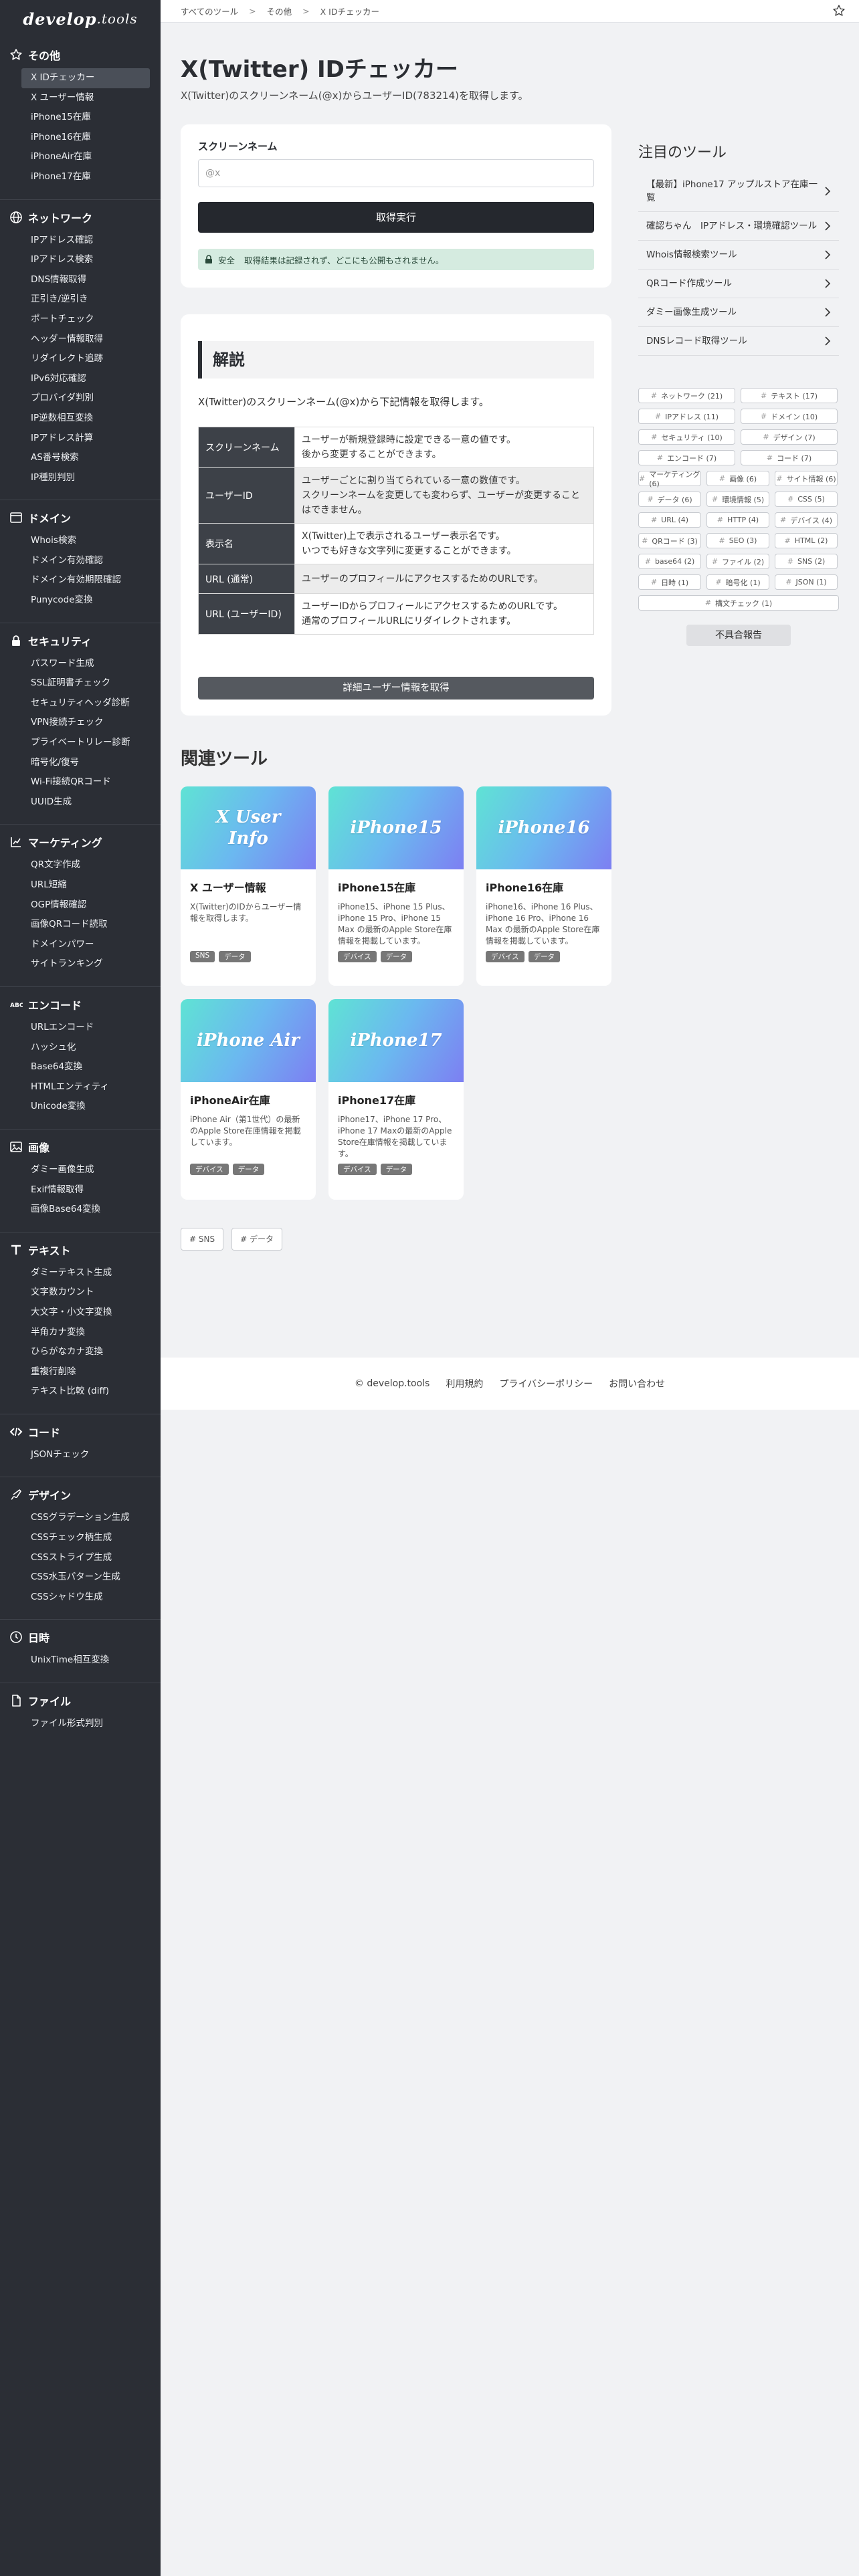  I want to click on tag-link: # デバイス (4), so click(806, 520).